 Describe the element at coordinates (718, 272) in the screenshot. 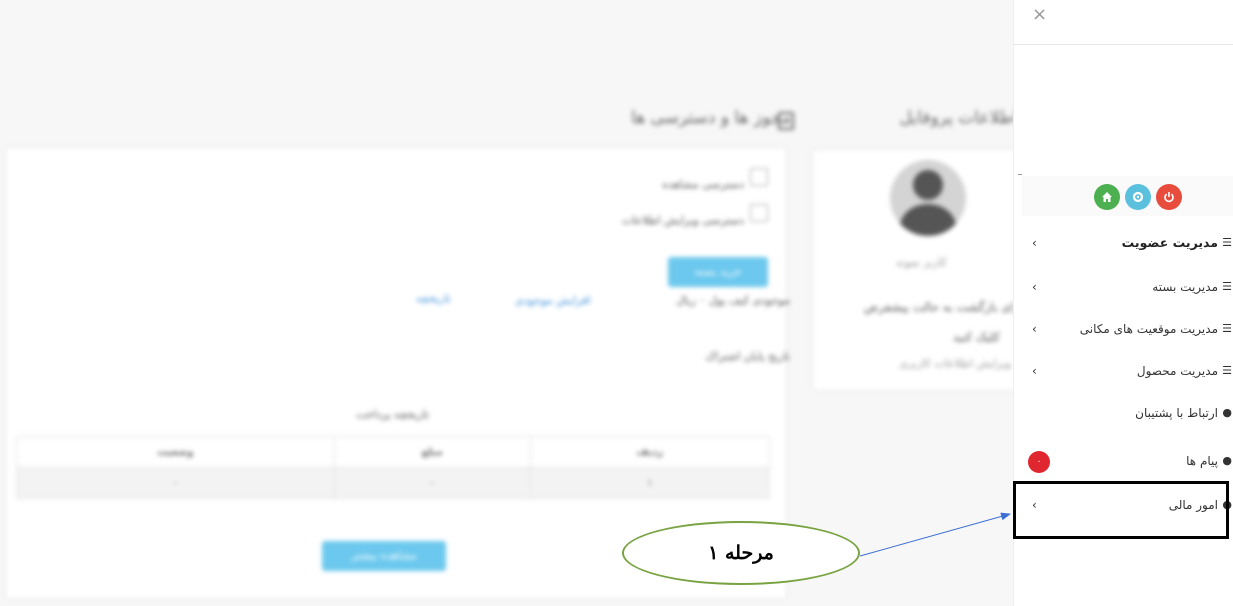

I see `buy-package-button: خرید بسته` at that location.